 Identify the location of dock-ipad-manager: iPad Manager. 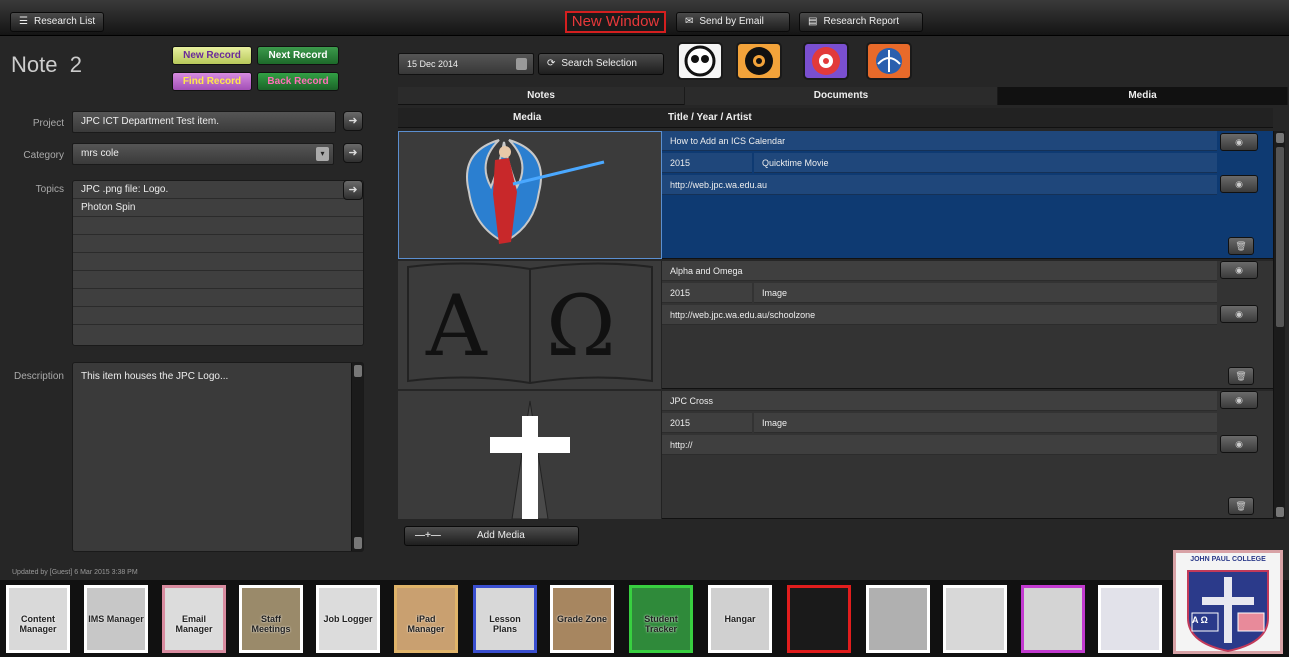
(426, 619).